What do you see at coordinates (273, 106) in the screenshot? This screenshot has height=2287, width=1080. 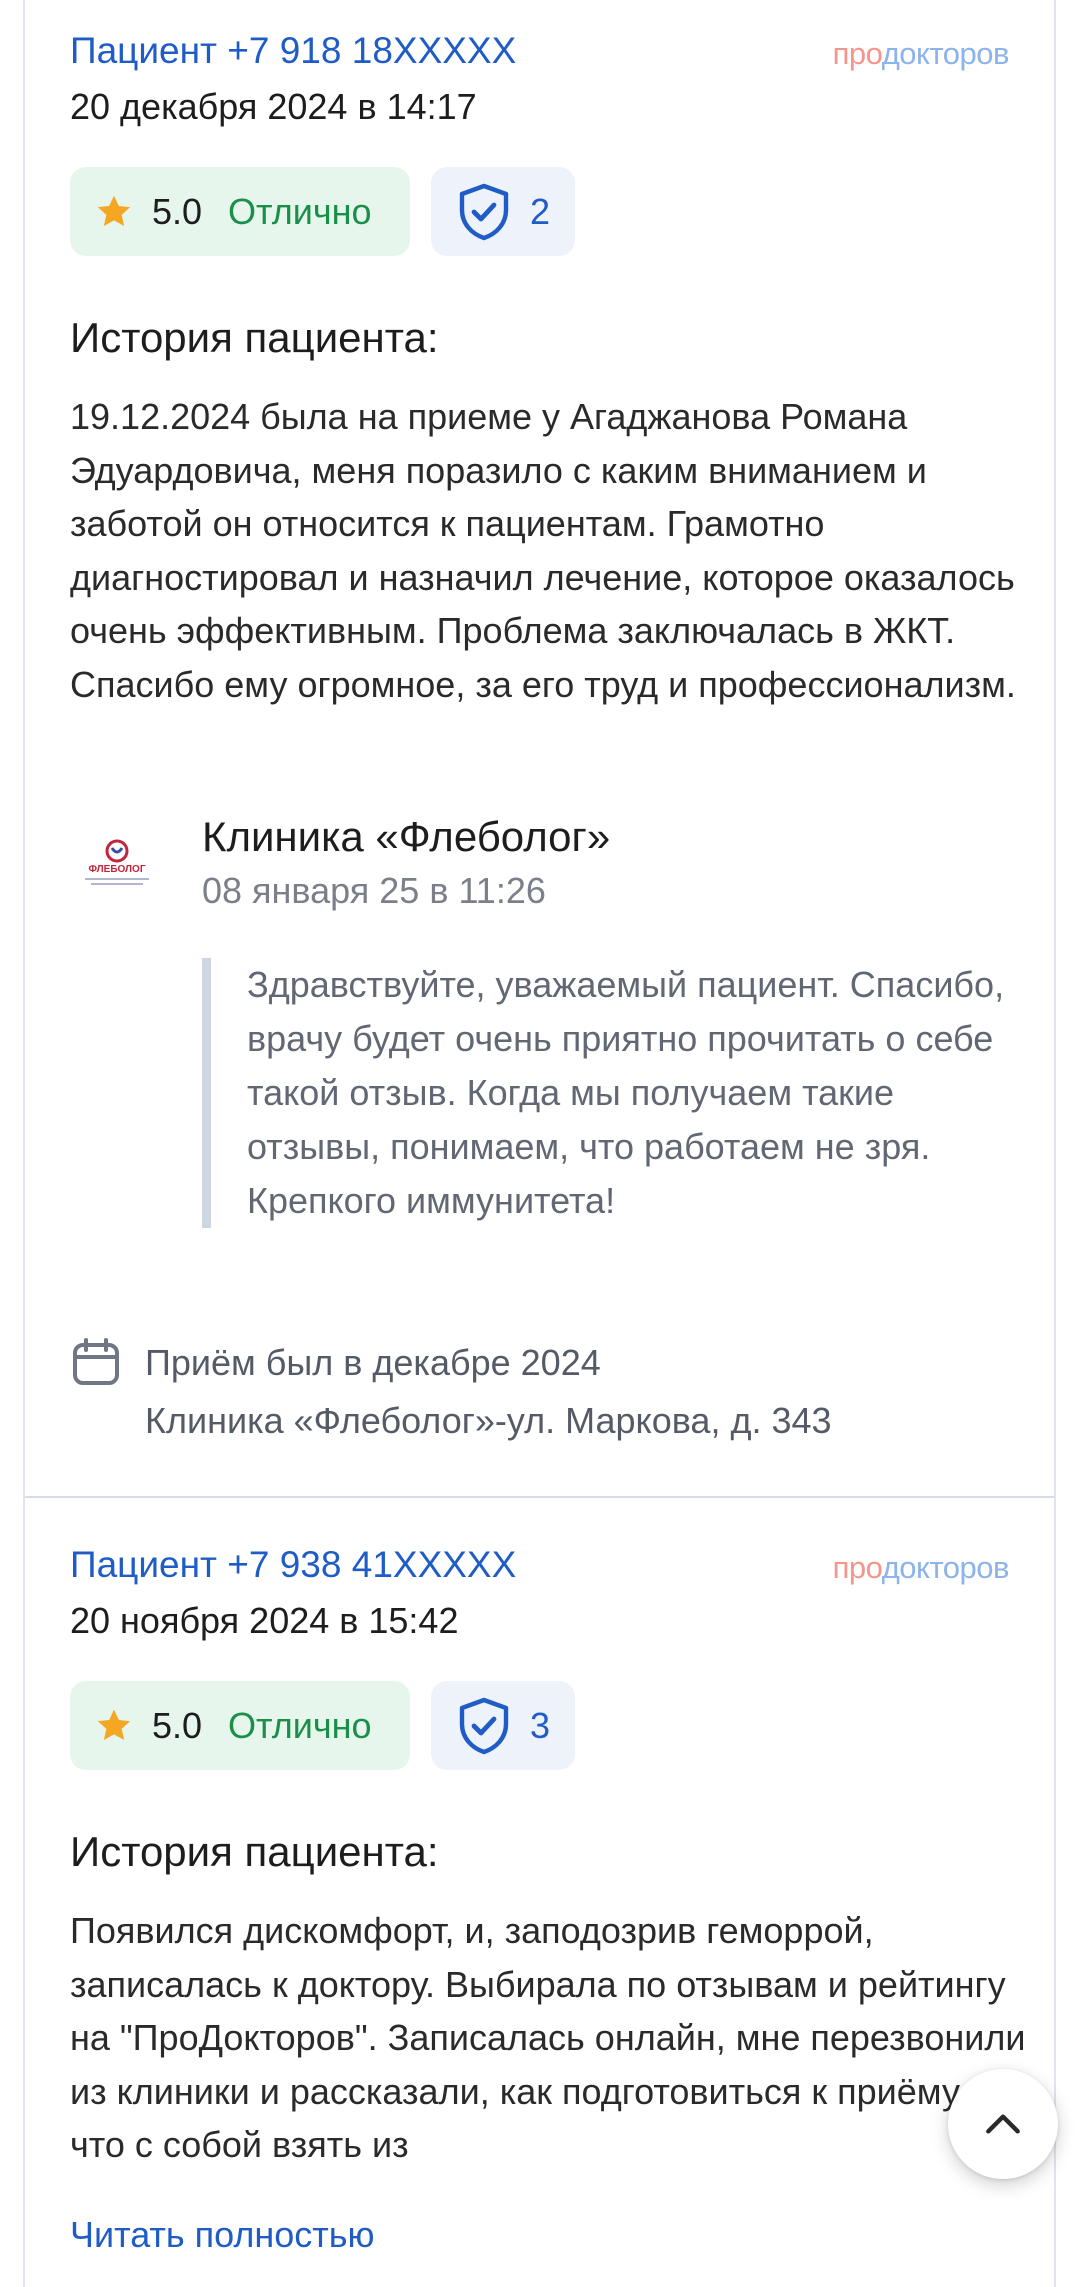 I see `review-date: 20 декабря 2024 в 14:17` at bounding box center [273, 106].